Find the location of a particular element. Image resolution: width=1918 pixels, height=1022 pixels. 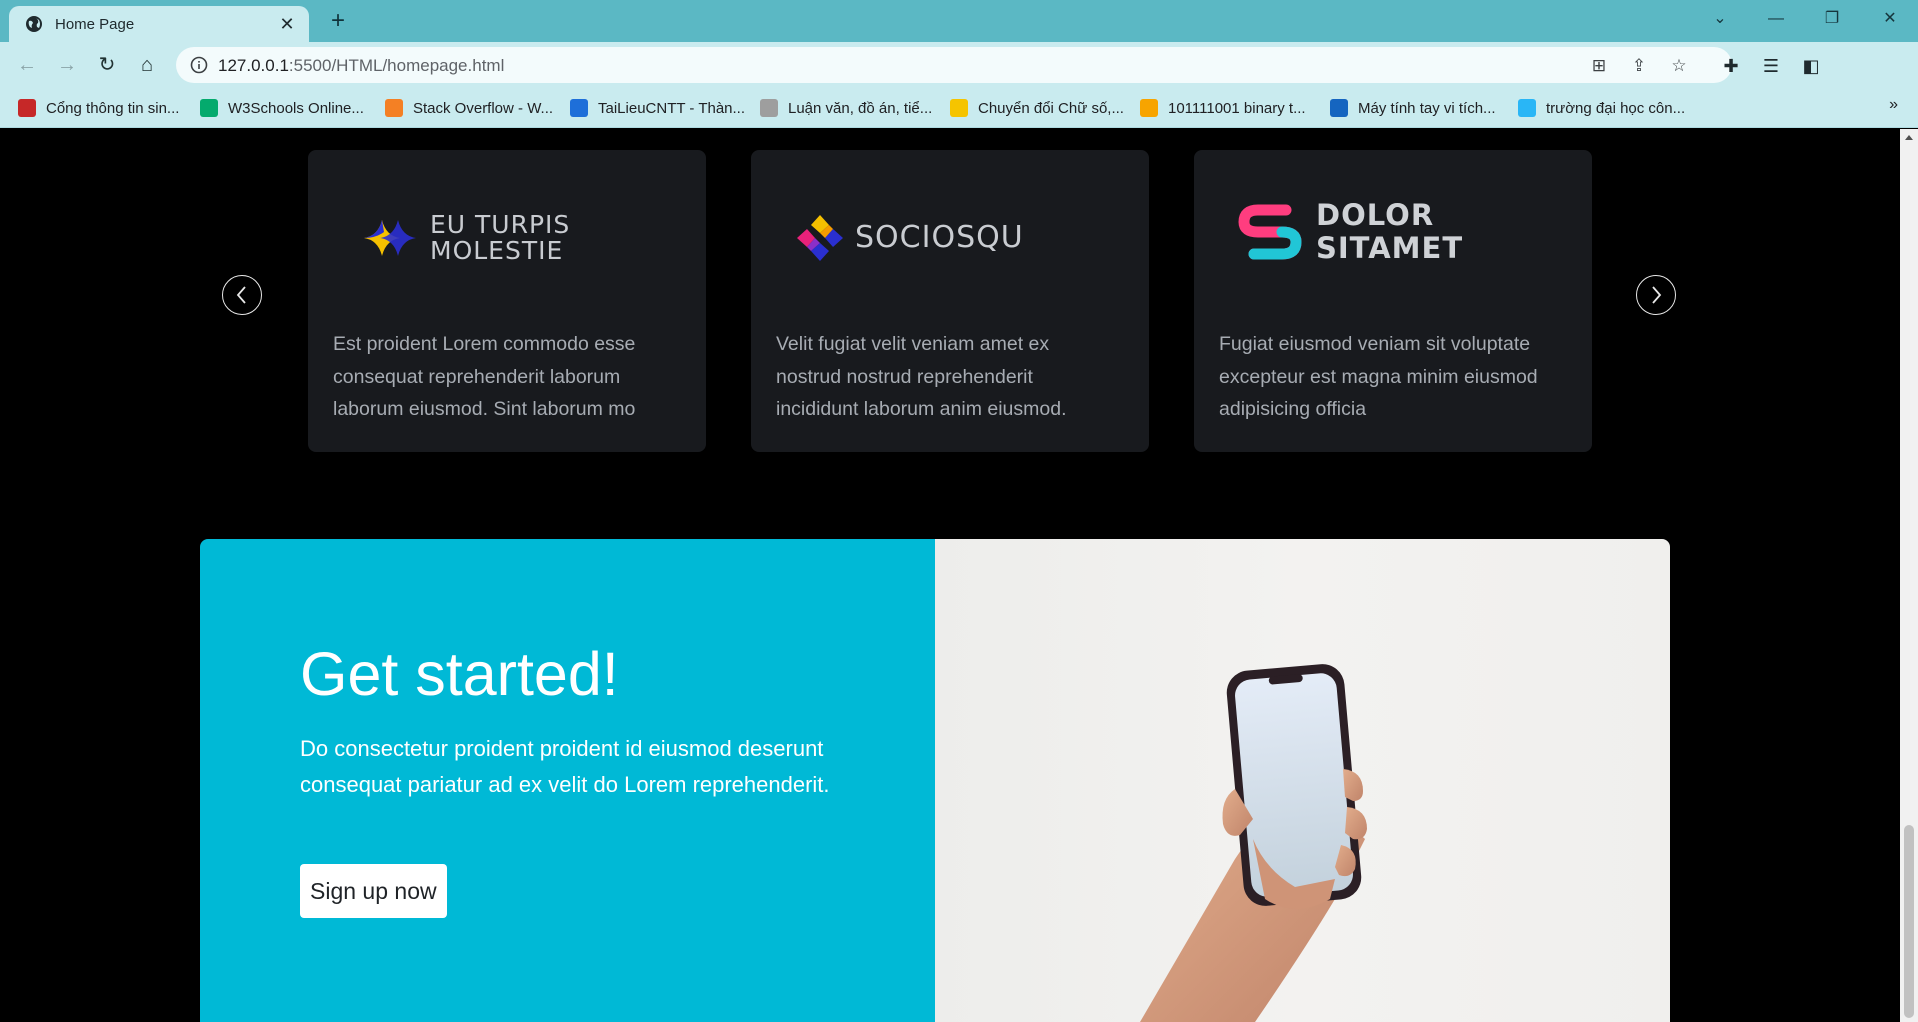

stackoverflow-icon is located at coordinates (394, 108).